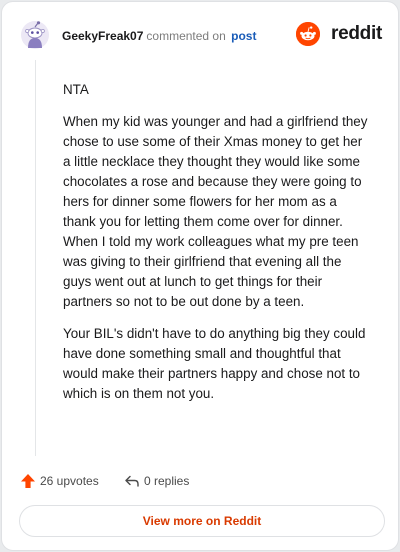 The height and width of the screenshot is (552, 400). Describe the element at coordinates (28, 481) in the screenshot. I see `upvote-arrow-icon` at that location.